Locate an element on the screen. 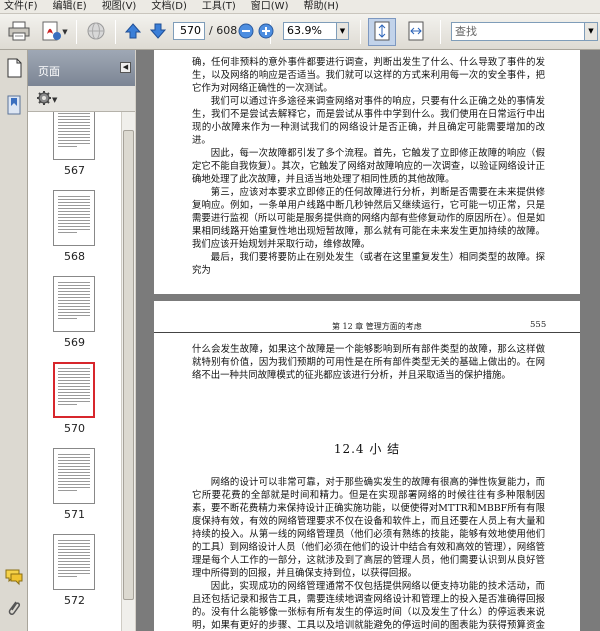  options-button: ▼ is located at coordinates (46, 99).